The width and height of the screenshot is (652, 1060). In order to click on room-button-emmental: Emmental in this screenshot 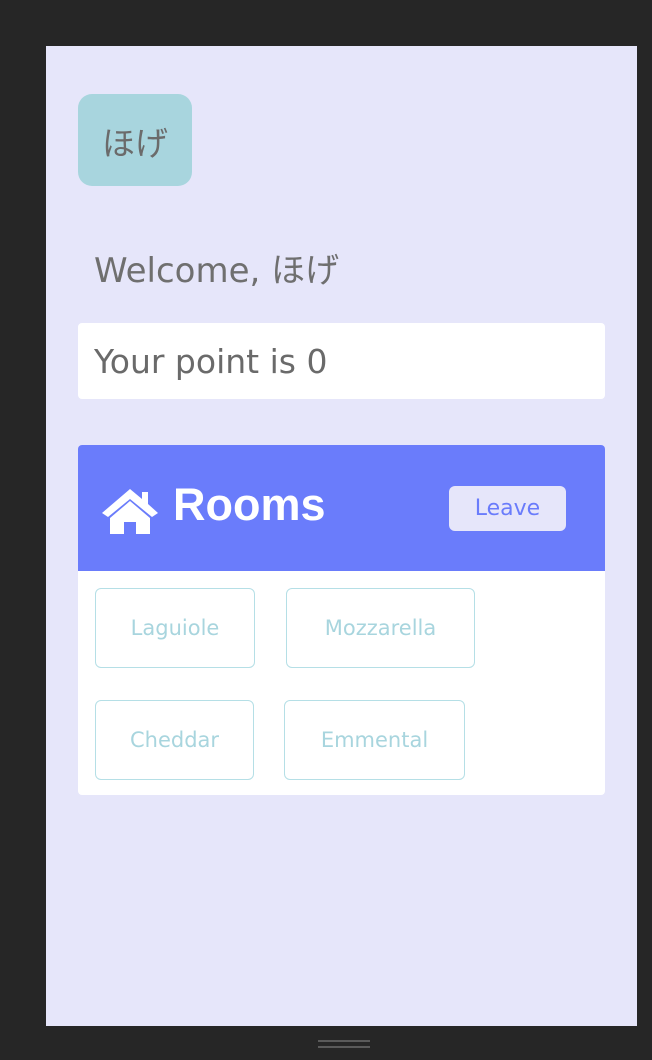, I will do `click(374, 740)`.